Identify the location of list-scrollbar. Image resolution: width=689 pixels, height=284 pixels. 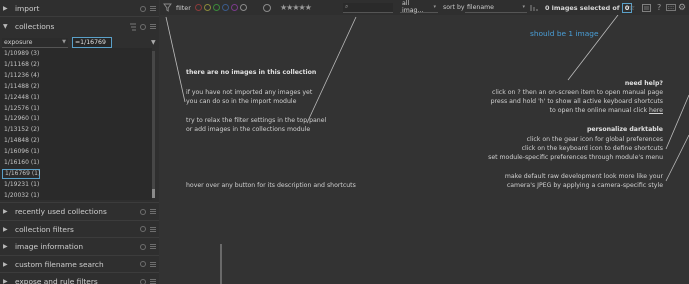
(153, 124).